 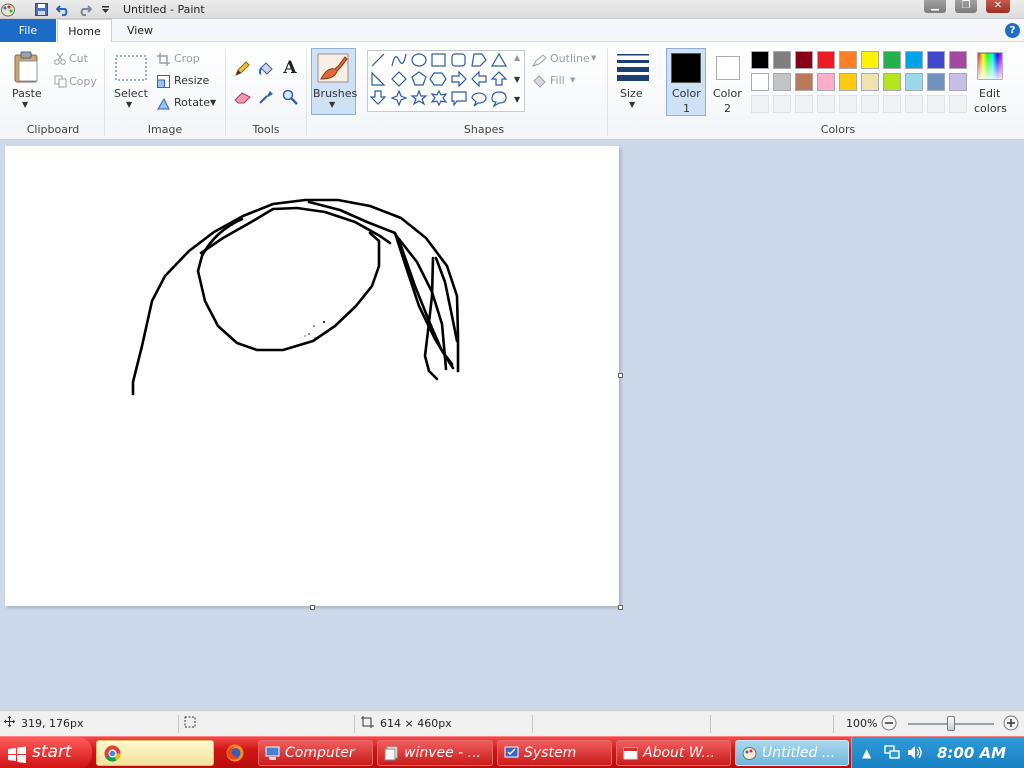 I want to click on cut-button: Cut, so click(x=78, y=58).